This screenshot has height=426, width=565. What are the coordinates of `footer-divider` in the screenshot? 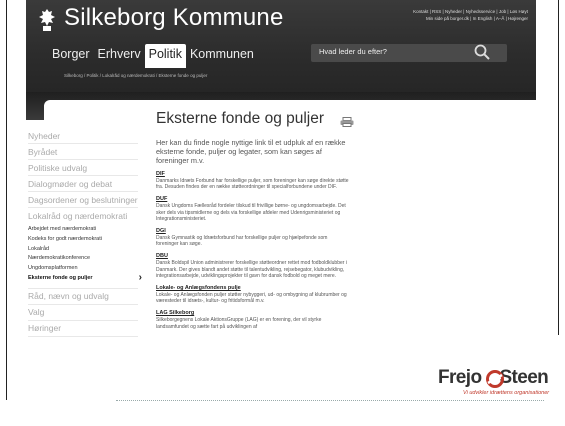 It's located at (330, 400).